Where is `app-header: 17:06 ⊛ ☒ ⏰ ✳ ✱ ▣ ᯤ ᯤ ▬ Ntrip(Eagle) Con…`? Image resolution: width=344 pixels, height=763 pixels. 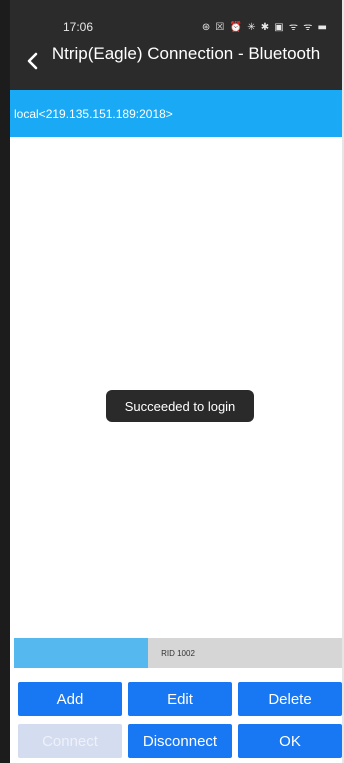
app-header: 17:06 ⊛ ☒ ⏰ ✳ ✱ ▣ ᯤ ᯤ ▬ Ntrip(Eagle) Con… is located at coordinates (176, 45).